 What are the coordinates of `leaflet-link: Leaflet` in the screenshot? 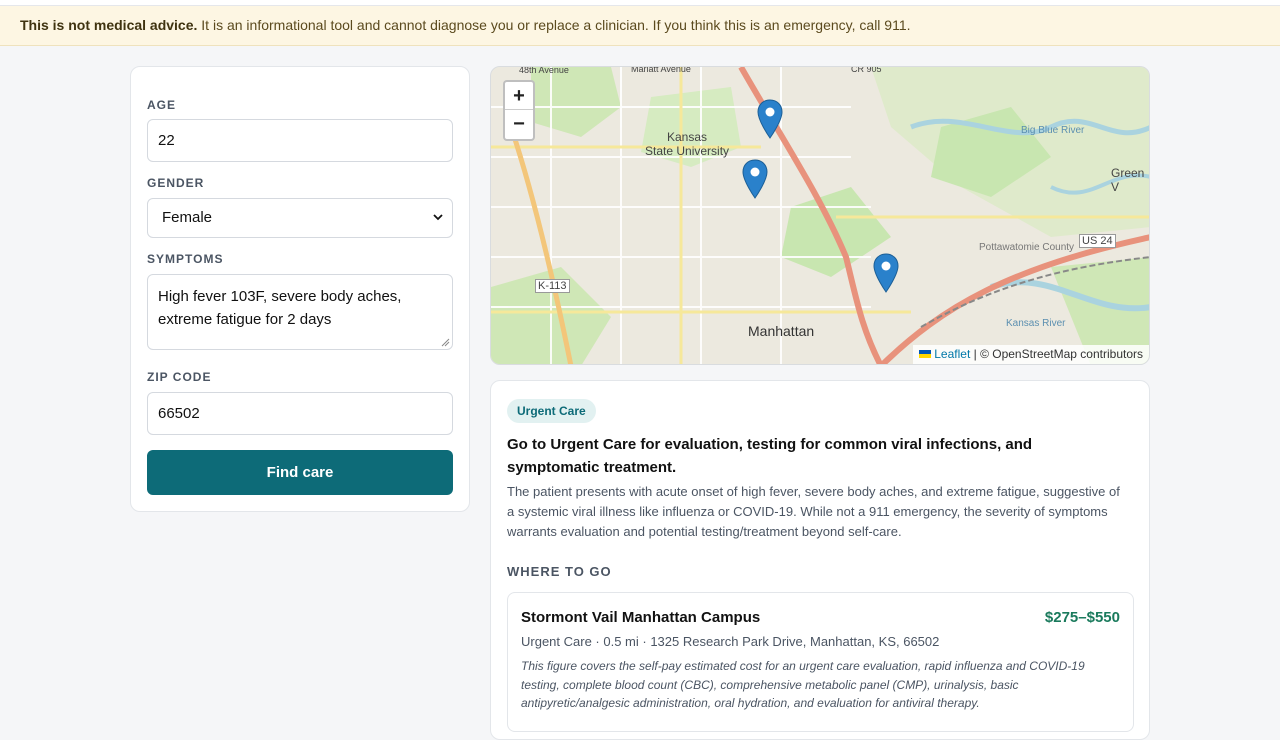 It's located at (952, 354).